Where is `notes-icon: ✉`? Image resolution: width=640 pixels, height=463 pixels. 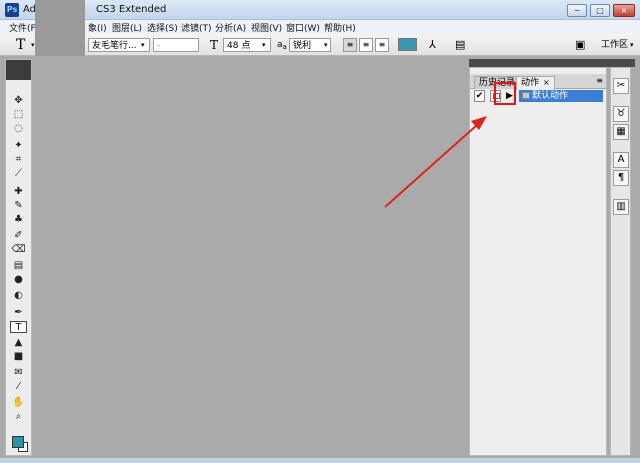 notes-icon: ✉ is located at coordinates (18, 373).